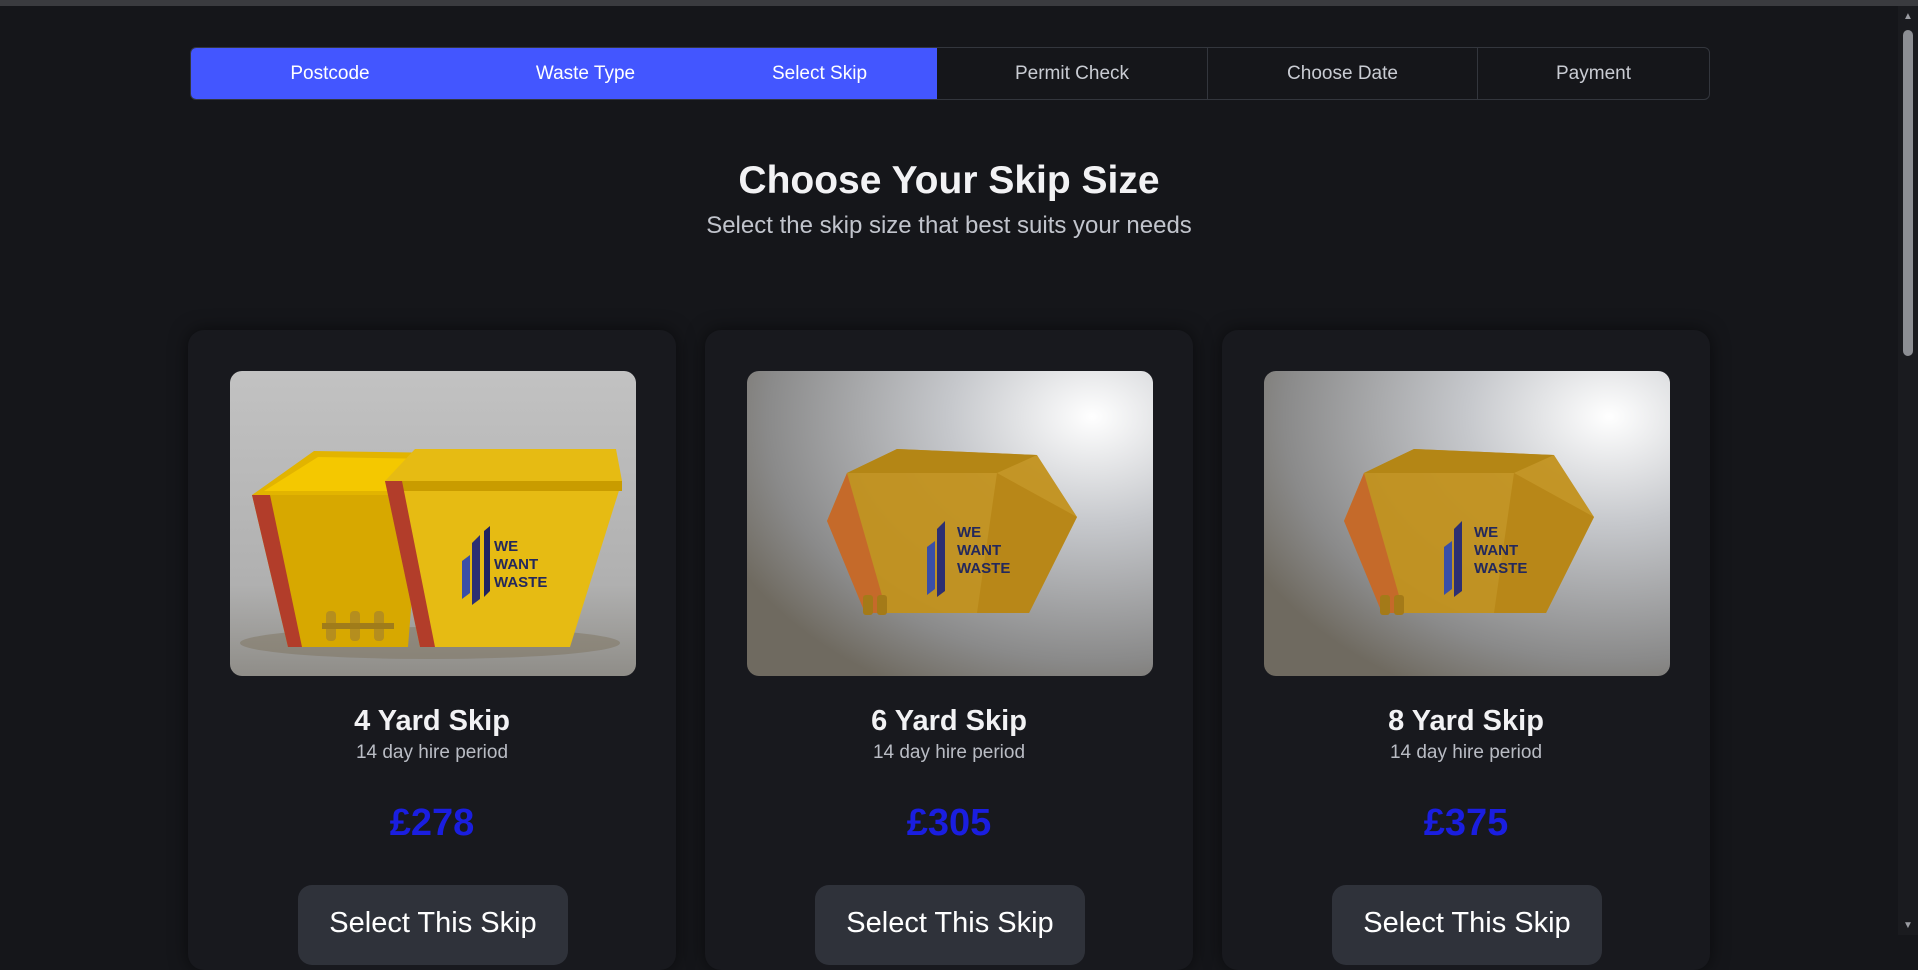 This screenshot has height=970, width=1918. I want to click on triangle-up-icon: ▲, so click(1908, 17).